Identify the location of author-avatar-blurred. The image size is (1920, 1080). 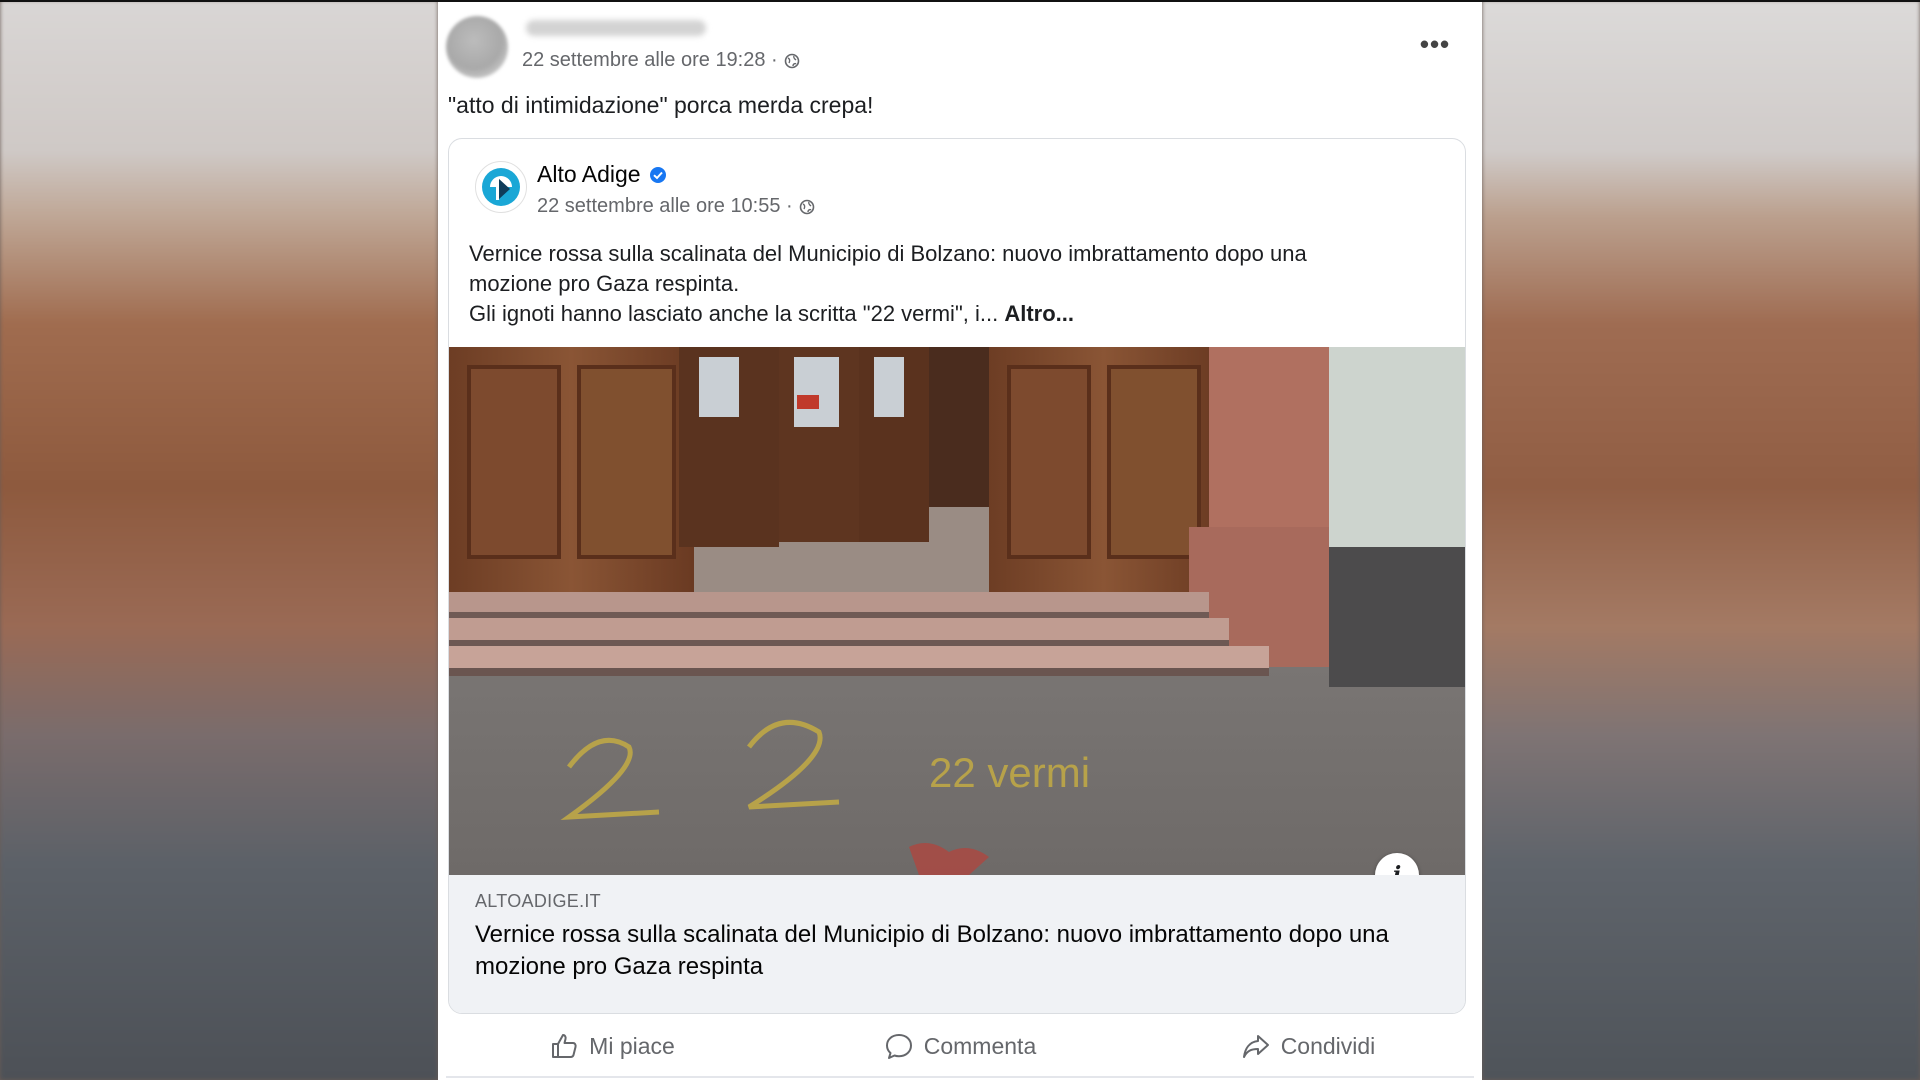
(477, 47).